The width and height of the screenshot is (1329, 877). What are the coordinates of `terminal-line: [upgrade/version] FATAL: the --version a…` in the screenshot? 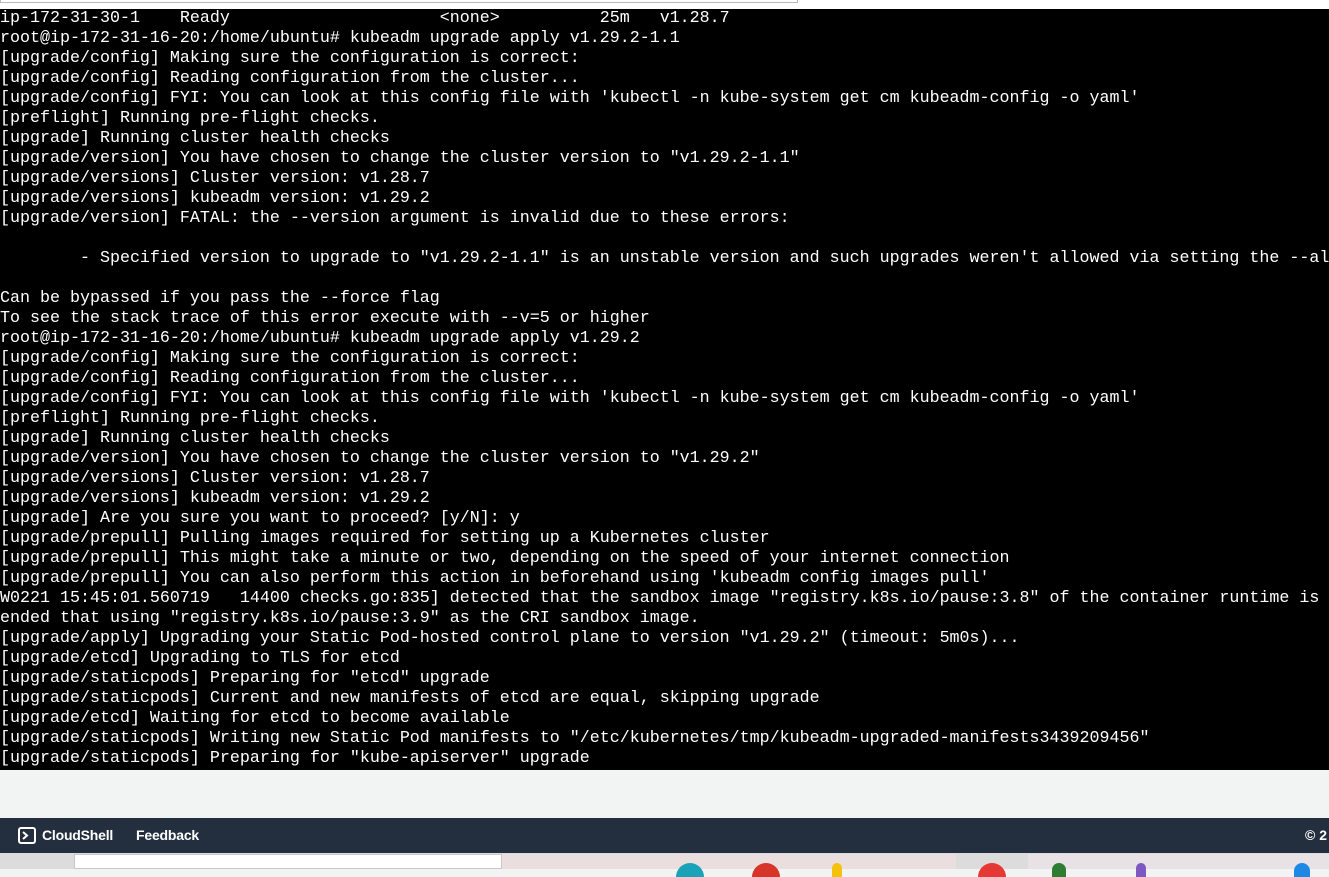 It's located at (395, 218).